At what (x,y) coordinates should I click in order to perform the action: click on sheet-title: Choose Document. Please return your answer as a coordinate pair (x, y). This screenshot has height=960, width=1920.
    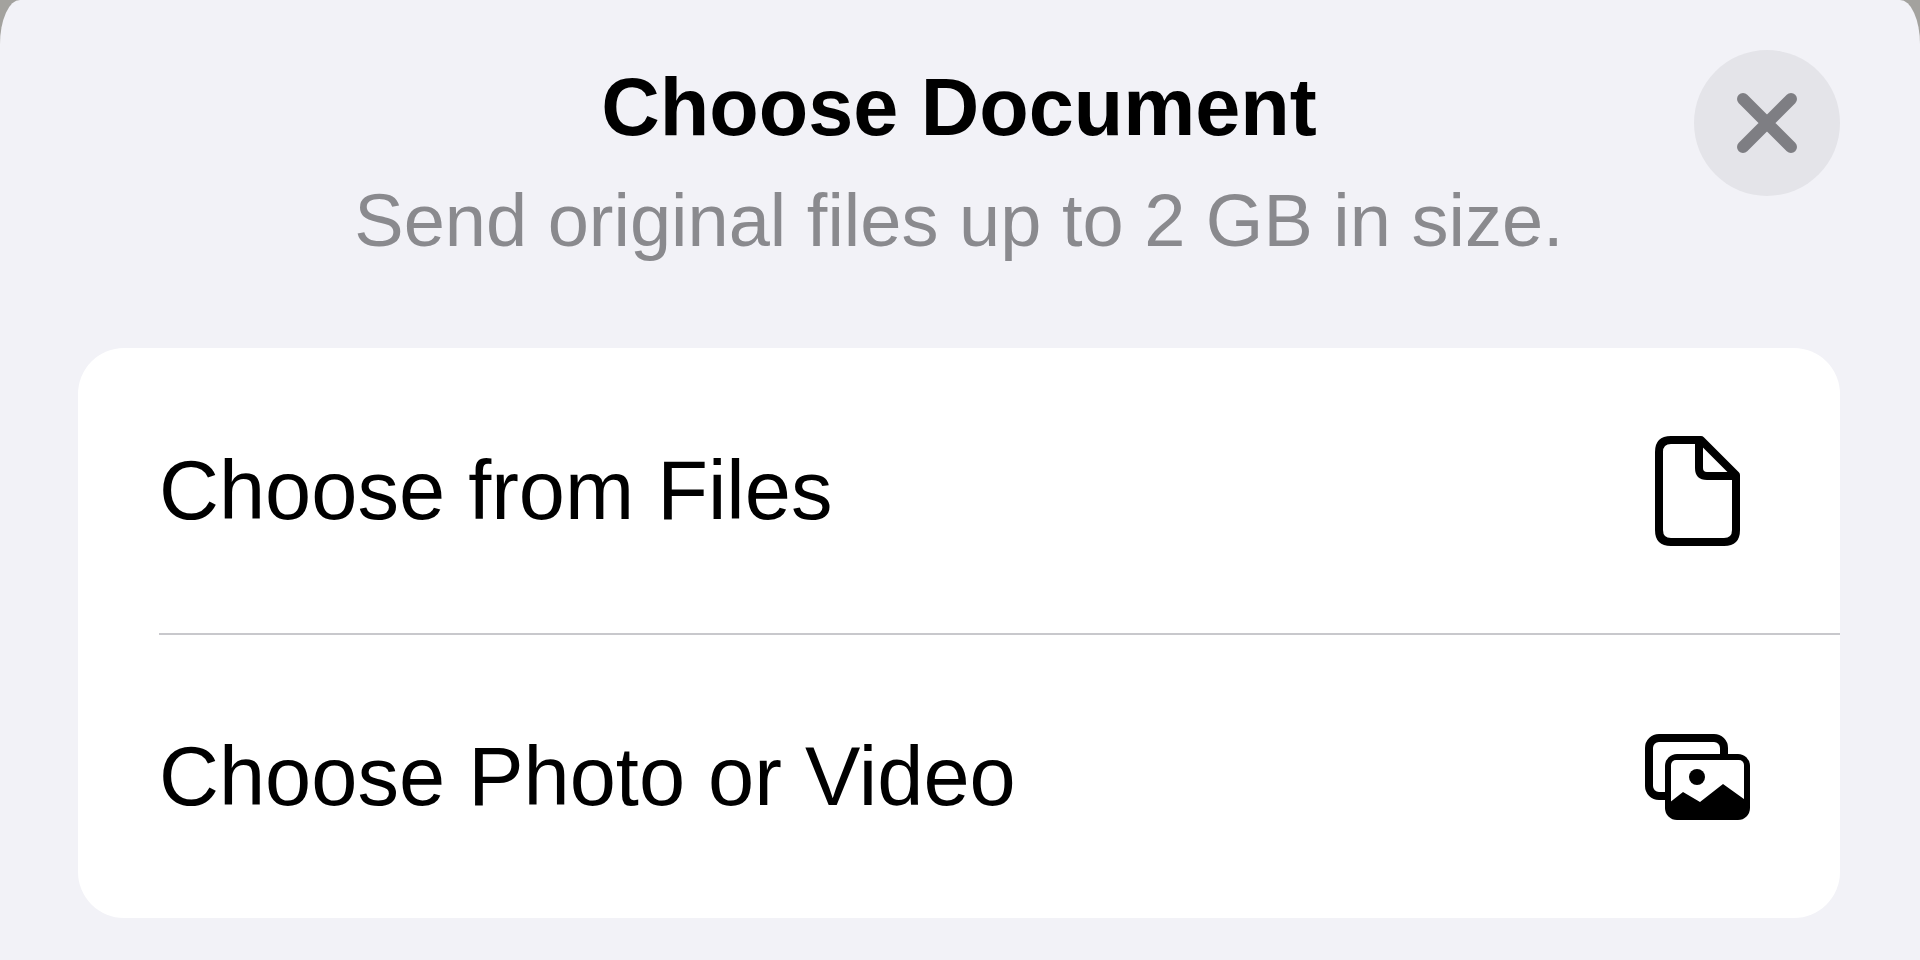
    Looking at the image, I should click on (959, 107).